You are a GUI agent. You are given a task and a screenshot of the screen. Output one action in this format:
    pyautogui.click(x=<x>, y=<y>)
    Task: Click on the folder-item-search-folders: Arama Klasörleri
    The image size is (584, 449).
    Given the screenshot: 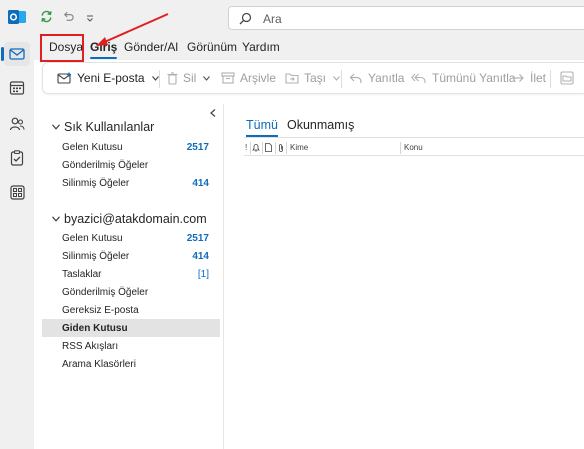 What is the action you would take?
    pyautogui.click(x=131, y=364)
    